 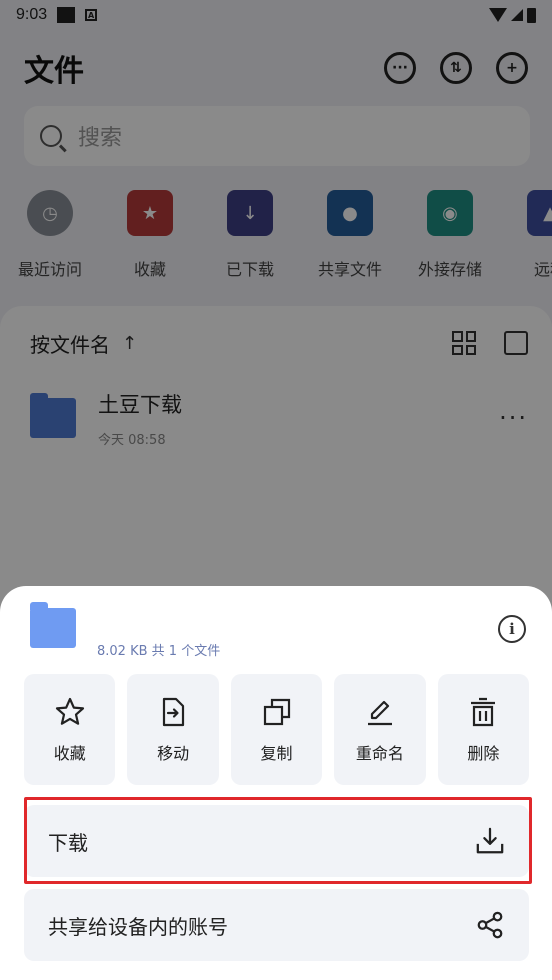 What do you see at coordinates (70, 729) in the screenshot?
I see `favorite-button: 收藏` at bounding box center [70, 729].